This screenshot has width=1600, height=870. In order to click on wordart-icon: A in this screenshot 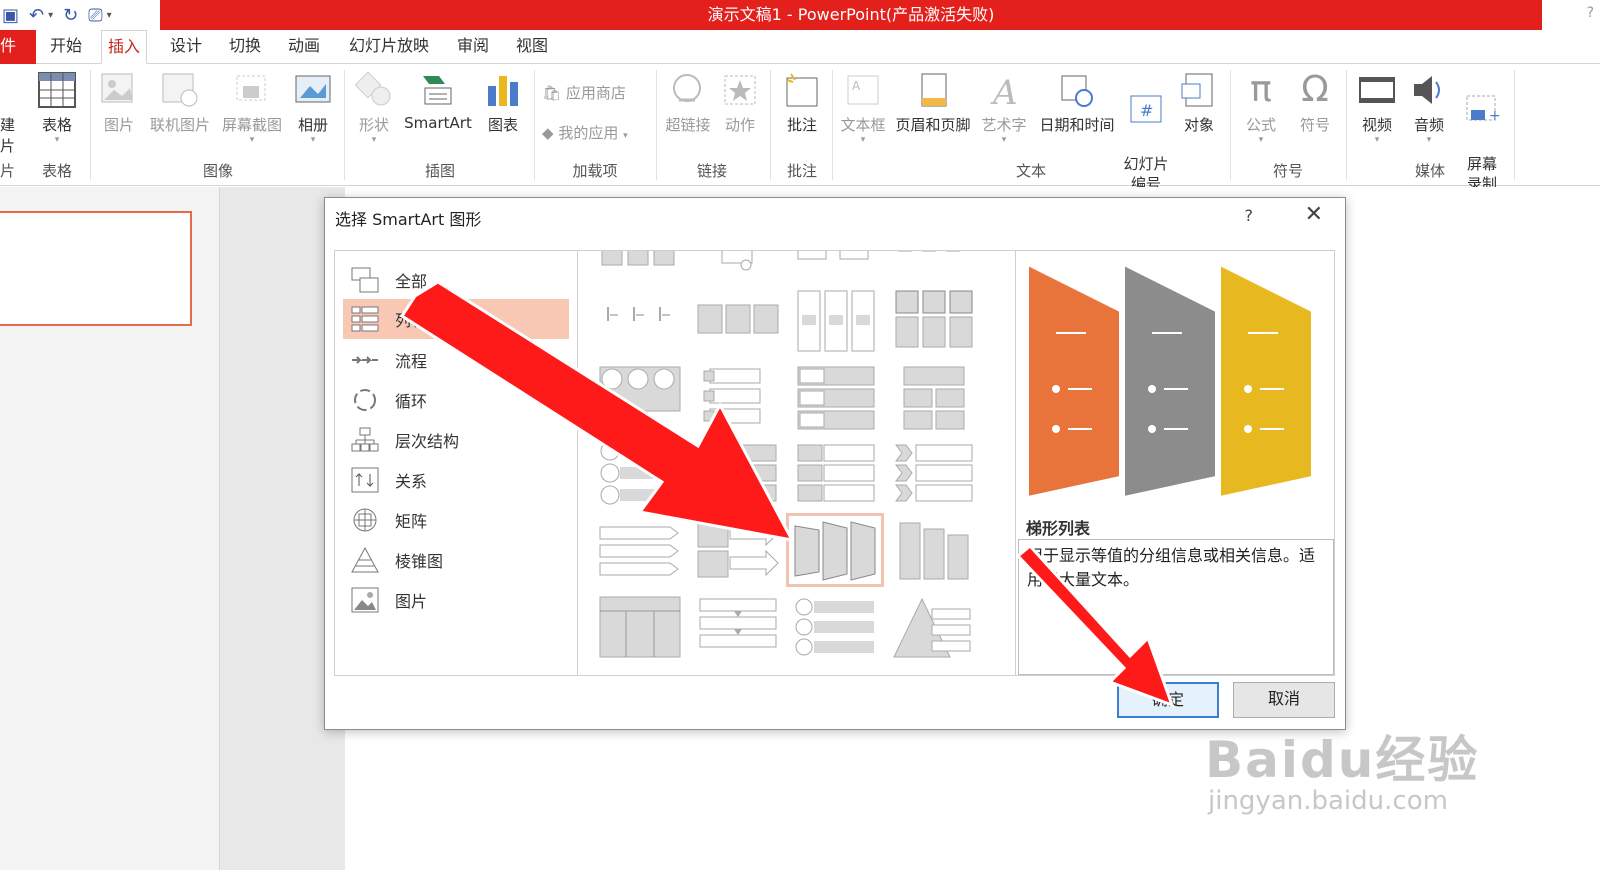, I will do `click(1004, 90)`.